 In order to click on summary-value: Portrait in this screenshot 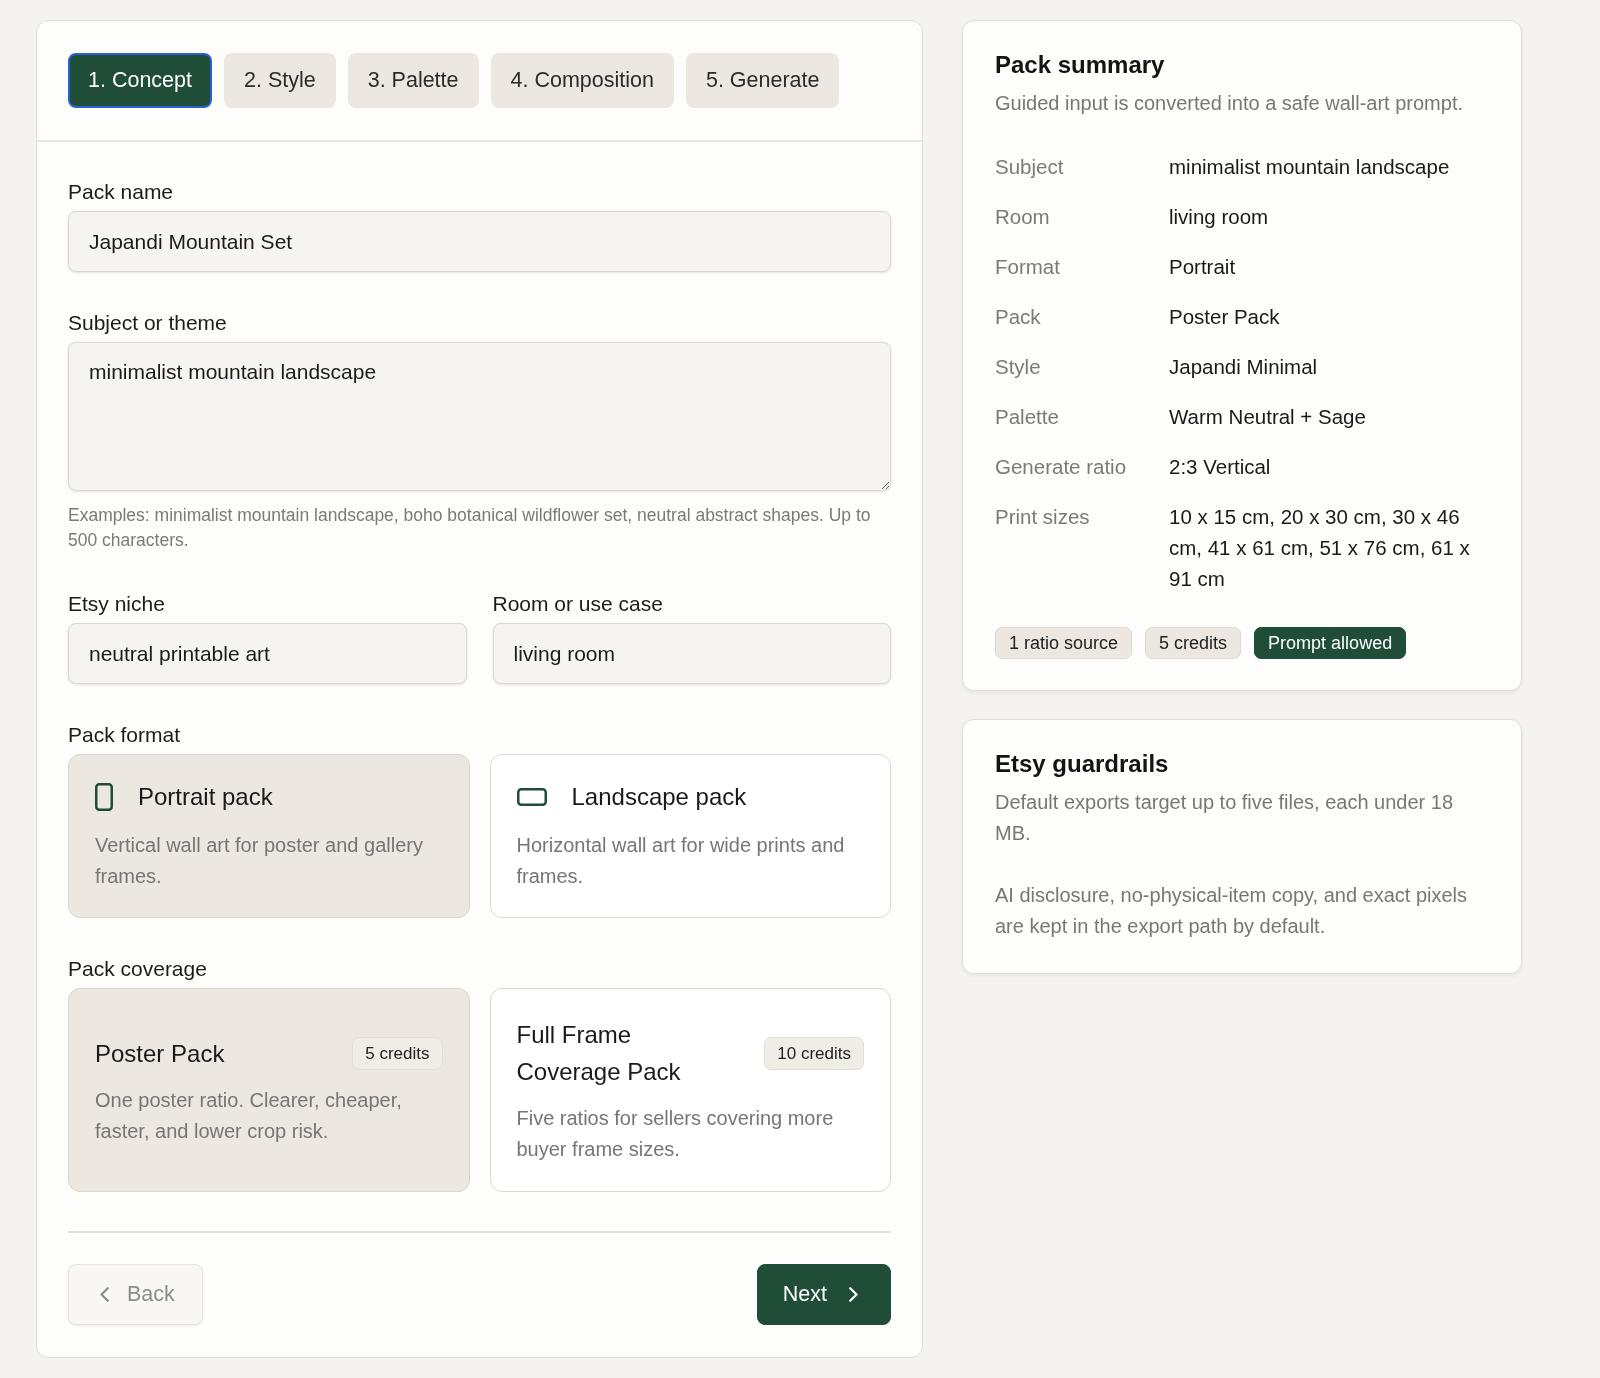, I will do `click(1203, 267)`.